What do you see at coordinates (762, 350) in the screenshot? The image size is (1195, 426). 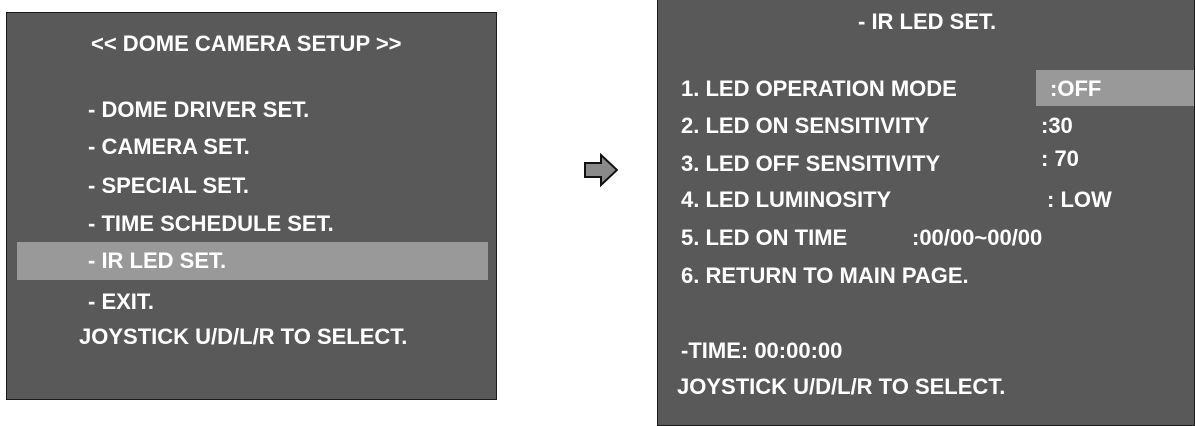 I see `time-display: -TIME: 00:00:00` at bounding box center [762, 350].